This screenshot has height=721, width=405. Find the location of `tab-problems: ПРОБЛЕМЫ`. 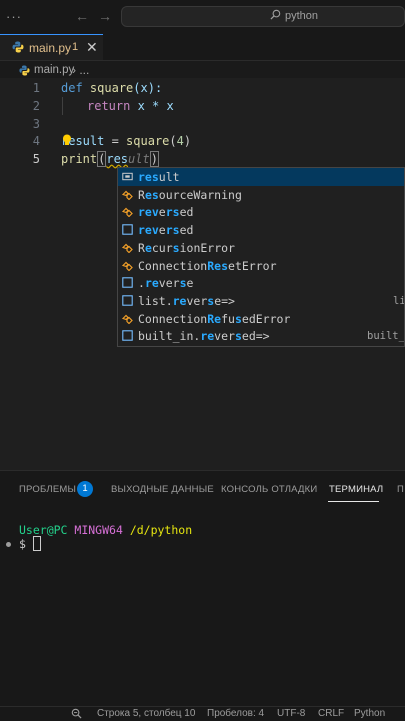

tab-problems: ПРОБЛЕМЫ is located at coordinates (47, 489).